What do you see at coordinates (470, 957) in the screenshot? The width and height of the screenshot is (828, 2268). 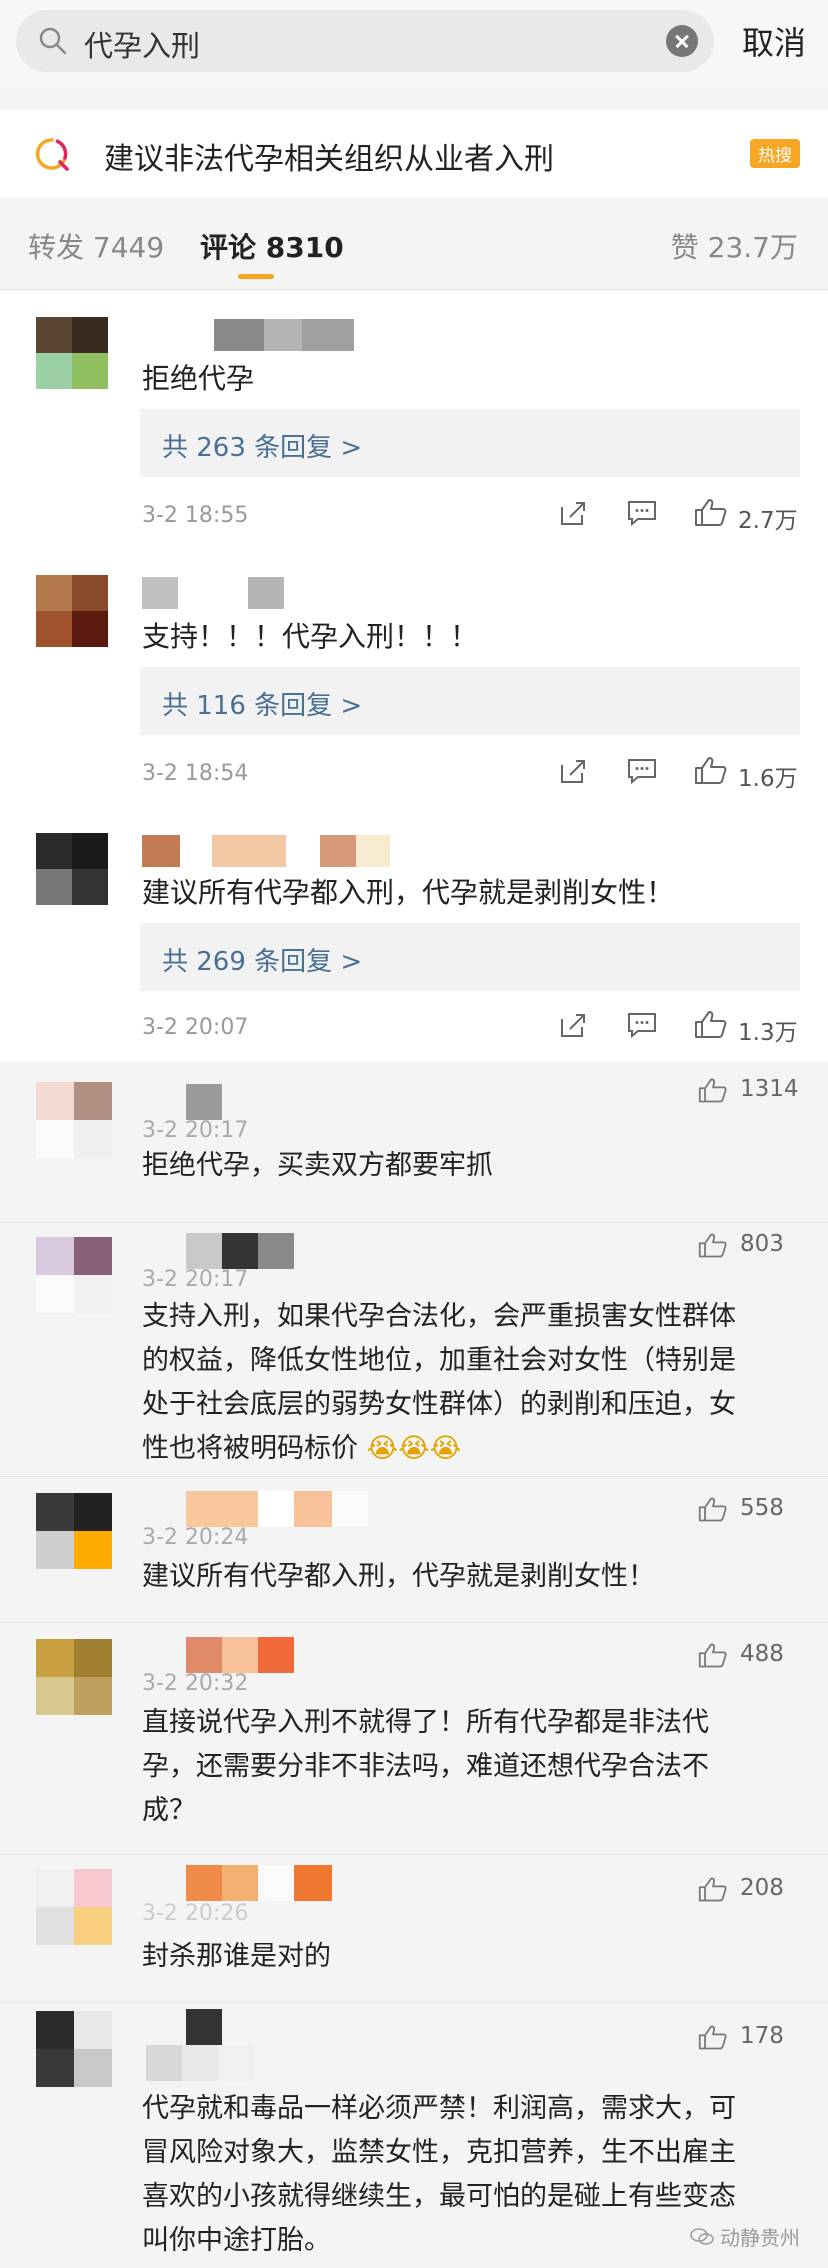 I see `reply-summary: 共 269 条回复 >` at bounding box center [470, 957].